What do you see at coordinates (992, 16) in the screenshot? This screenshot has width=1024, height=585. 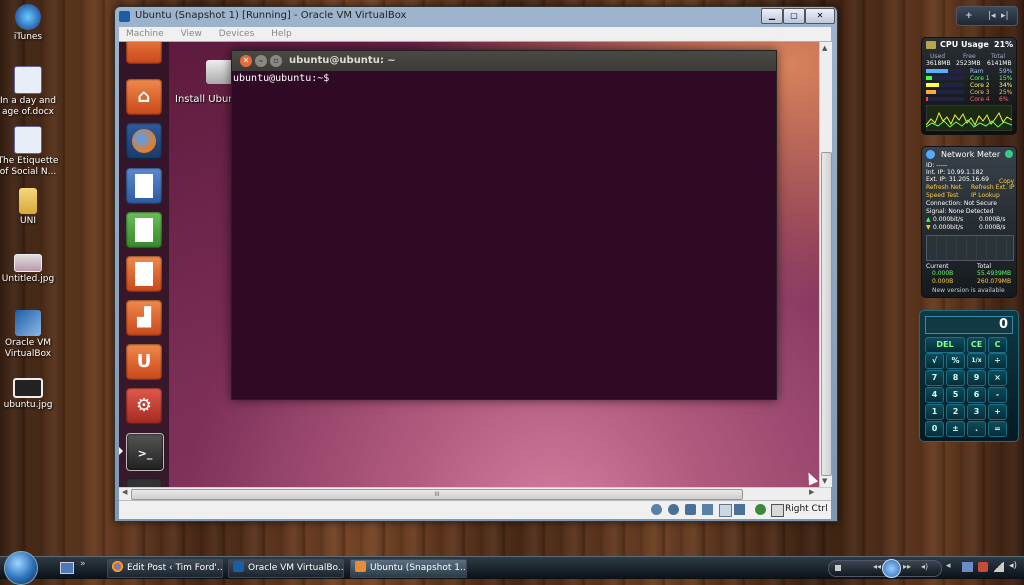 I see `previous-icon: |◂` at bounding box center [992, 16].